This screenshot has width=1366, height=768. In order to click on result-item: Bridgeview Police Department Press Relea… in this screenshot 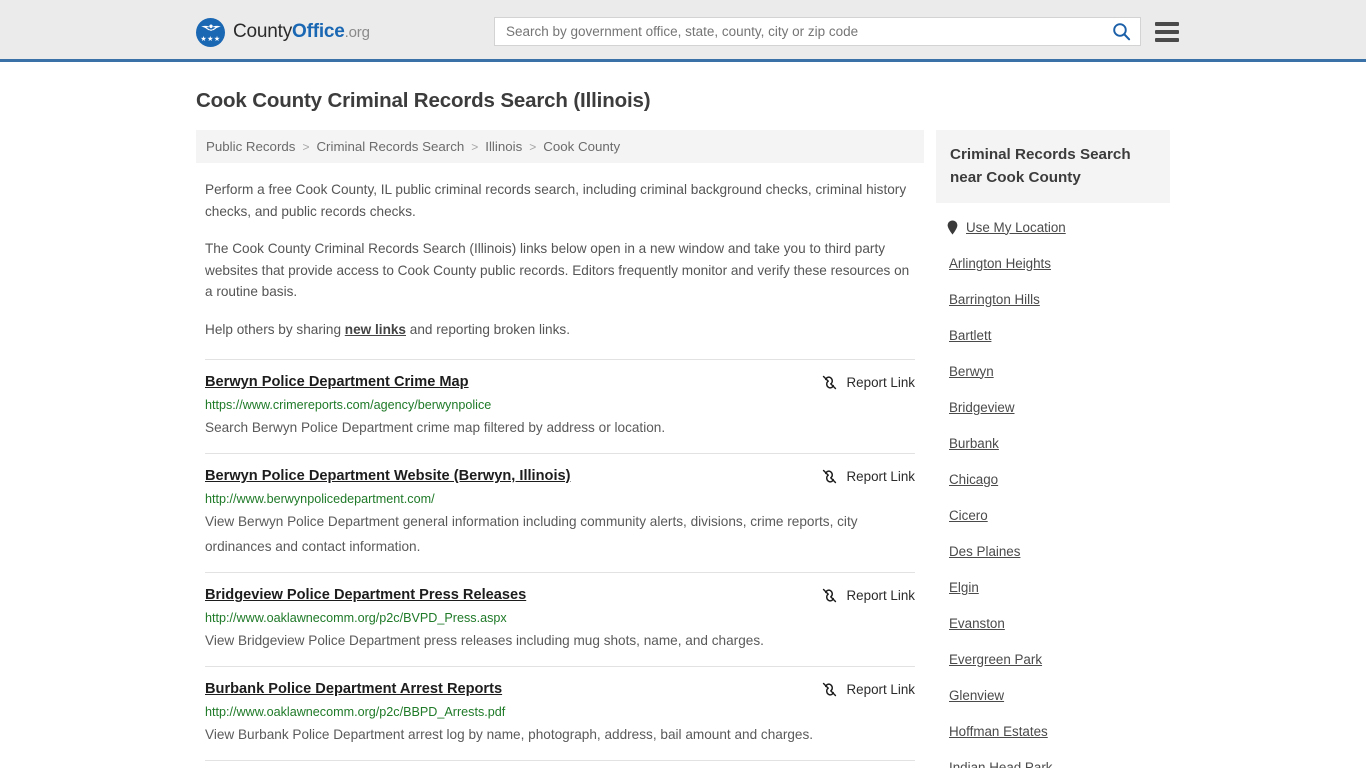, I will do `click(560, 619)`.